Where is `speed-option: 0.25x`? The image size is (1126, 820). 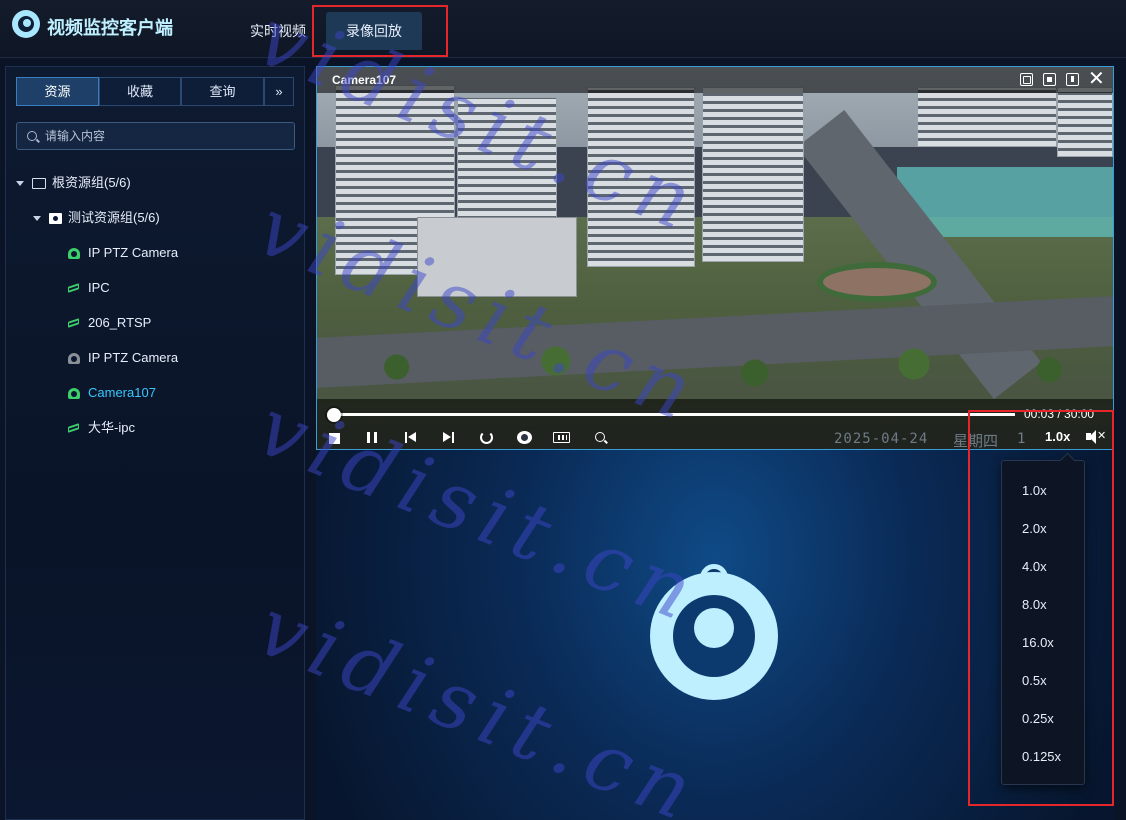
speed-option: 0.25x is located at coordinates (1052, 719).